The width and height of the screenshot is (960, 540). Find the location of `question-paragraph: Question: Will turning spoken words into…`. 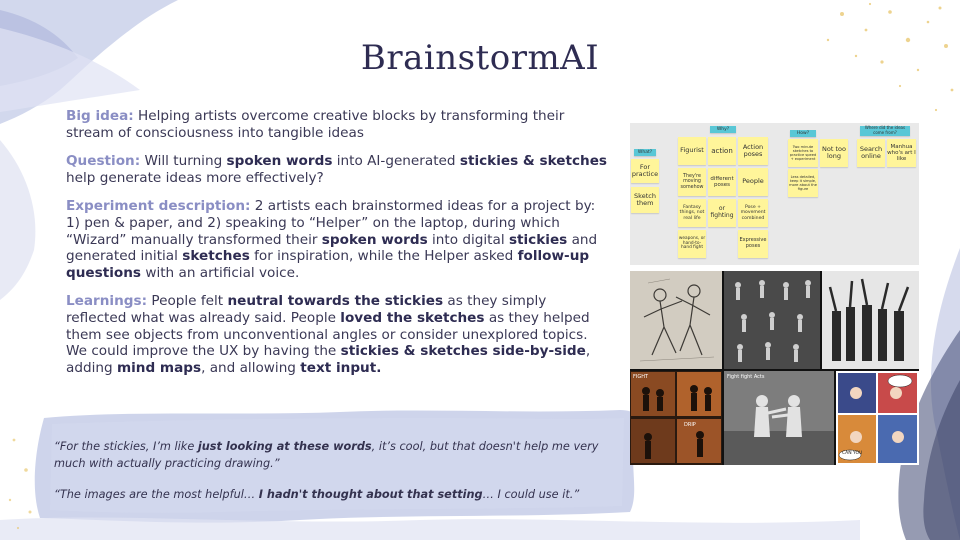

question-paragraph: Question: Will turning spoken words into… is located at coordinates (337, 169).